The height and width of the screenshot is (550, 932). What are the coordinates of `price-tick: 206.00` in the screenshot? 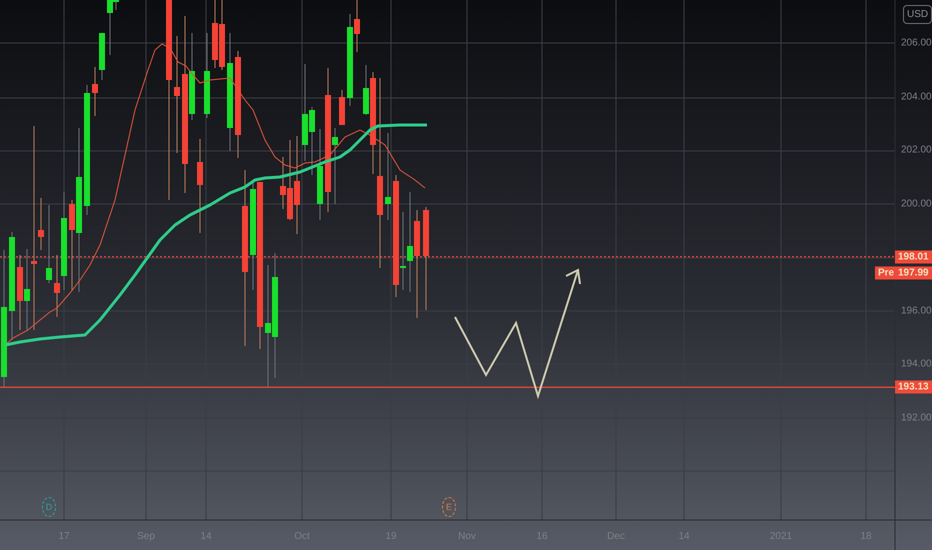 It's located at (916, 43).